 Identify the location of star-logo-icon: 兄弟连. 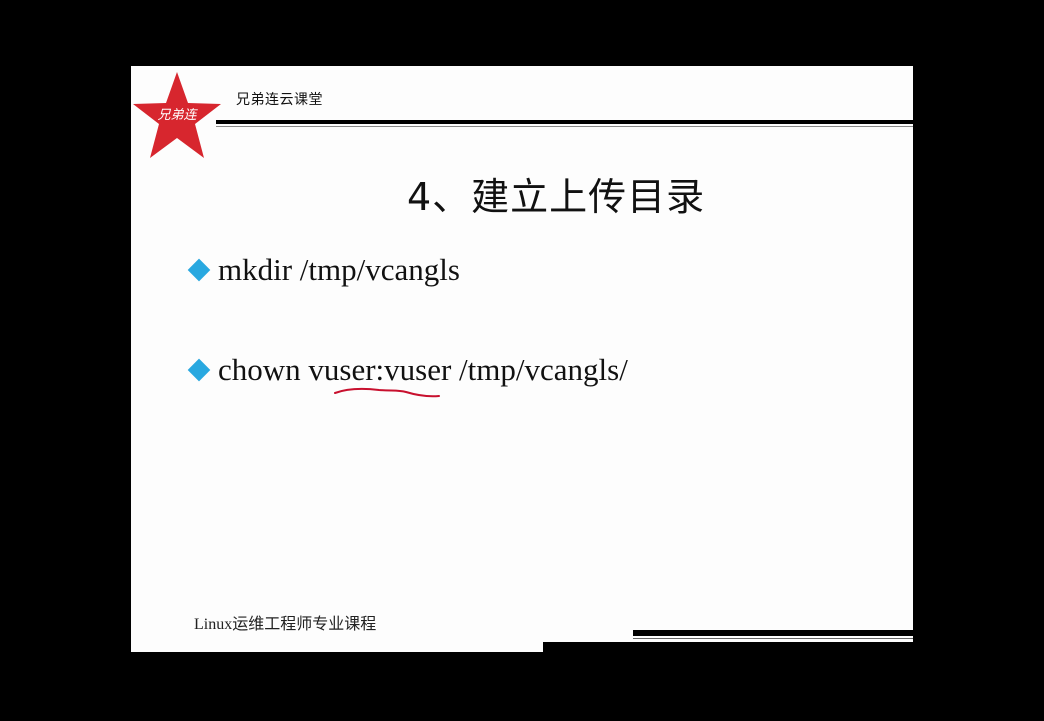
(177, 115).